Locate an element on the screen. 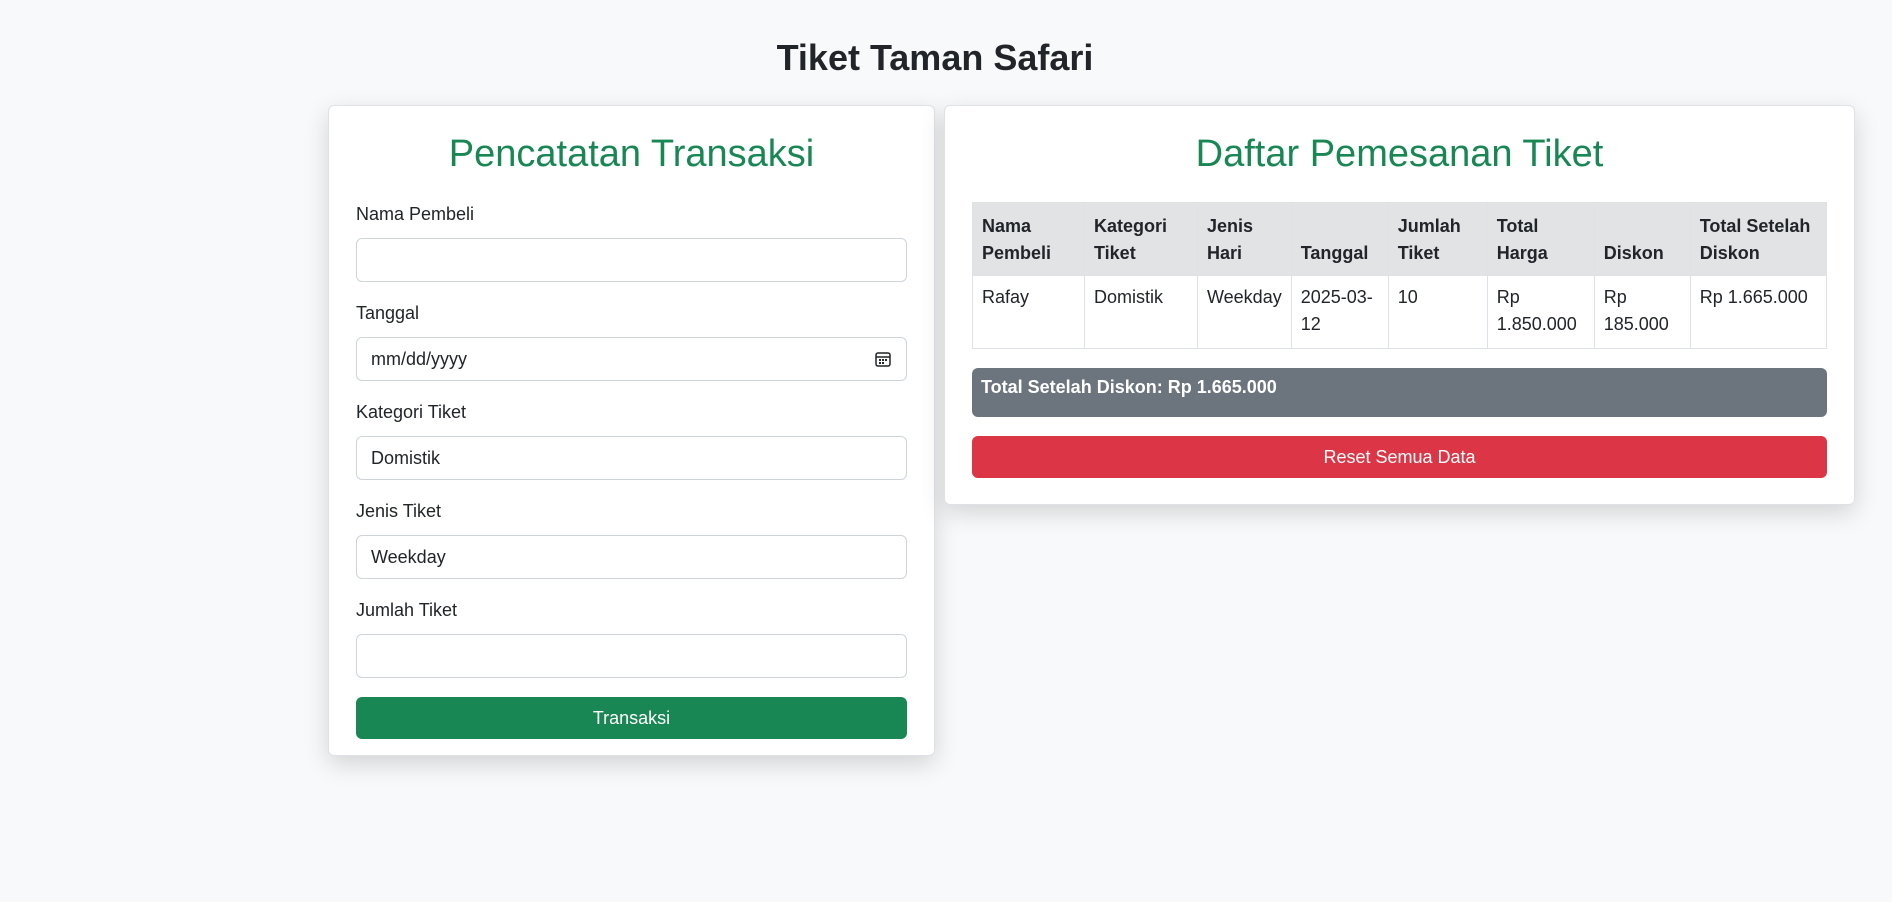 This screenshot has height=902, width=1892. jenis-tiket-label: Jenis Tiket is located at coordinates (399, 511).